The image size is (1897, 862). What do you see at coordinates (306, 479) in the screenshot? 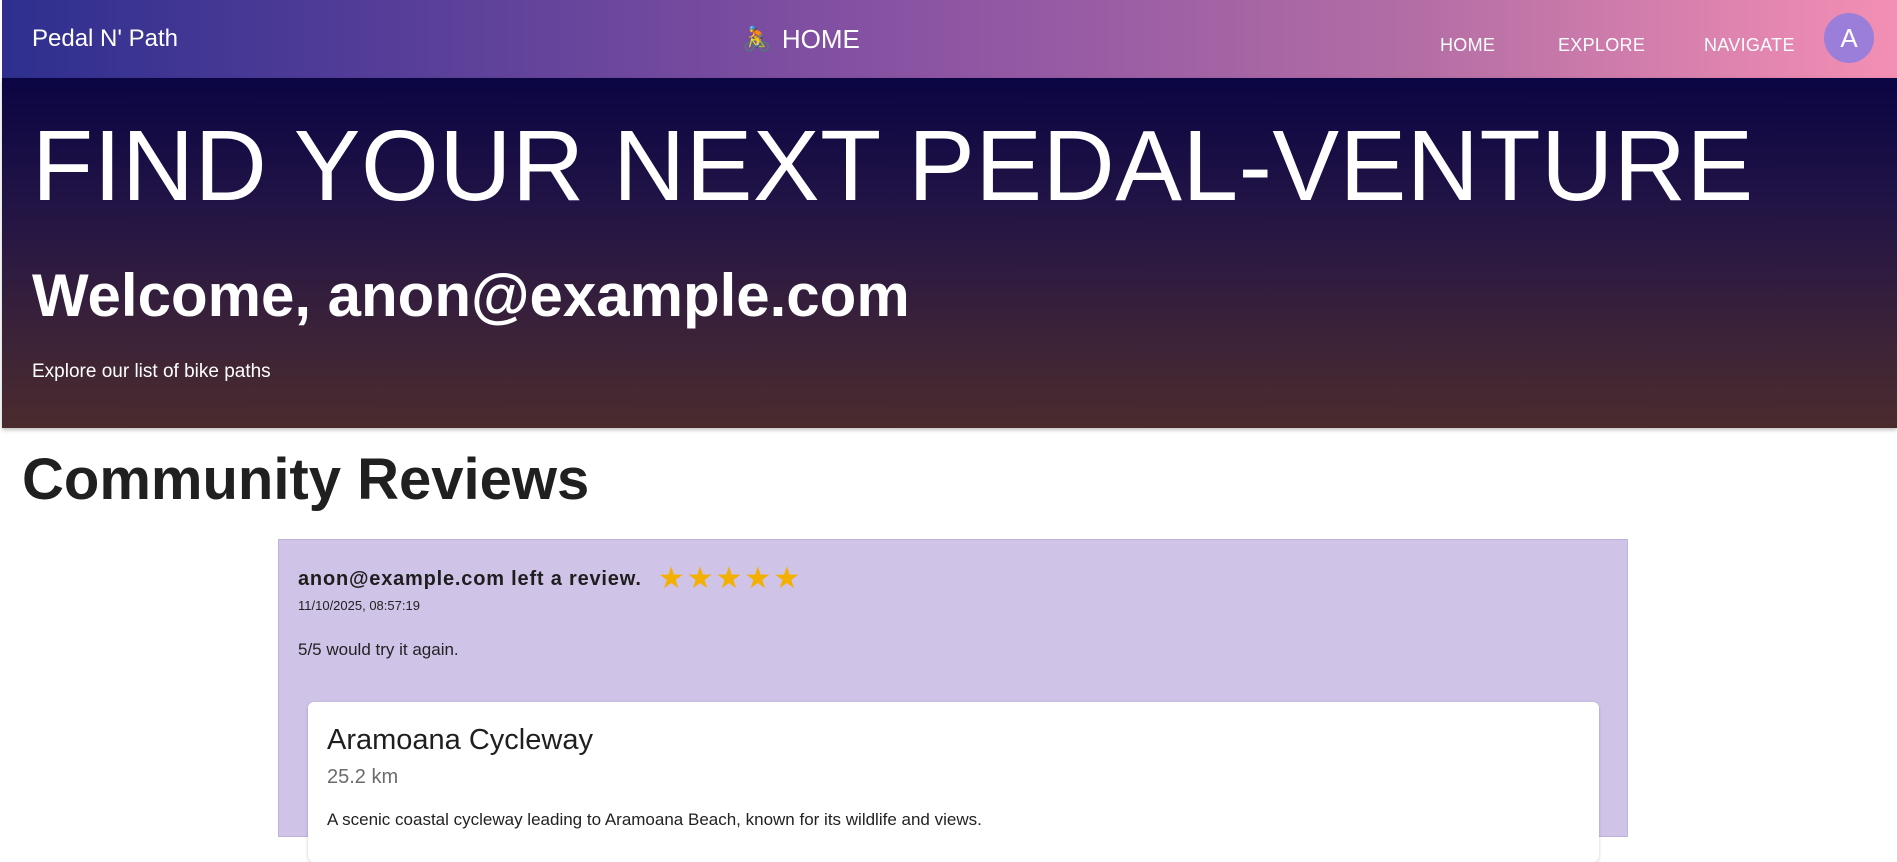
I see `community-reviews-heading: Community Reviews` at bounding box center [306, 479].